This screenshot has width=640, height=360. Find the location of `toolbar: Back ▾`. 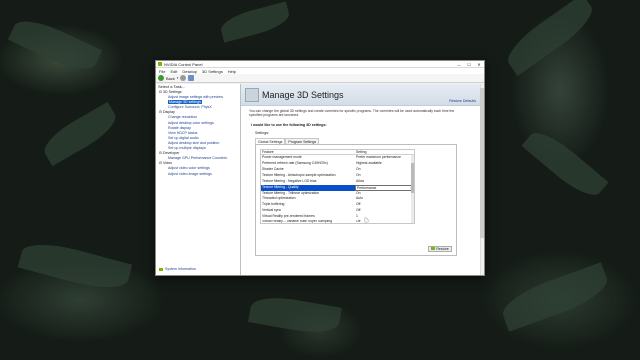

toolbar: Back ▾ is located at coordinates (320, 78).